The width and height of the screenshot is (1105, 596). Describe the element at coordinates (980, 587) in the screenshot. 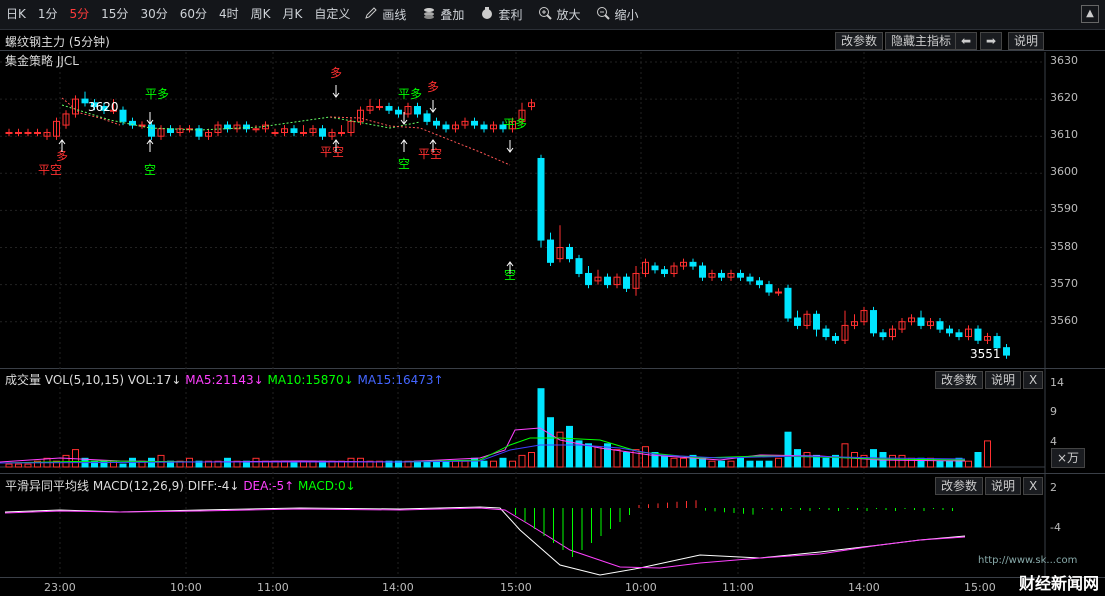

I see `time-tick: 15:00` at that location.